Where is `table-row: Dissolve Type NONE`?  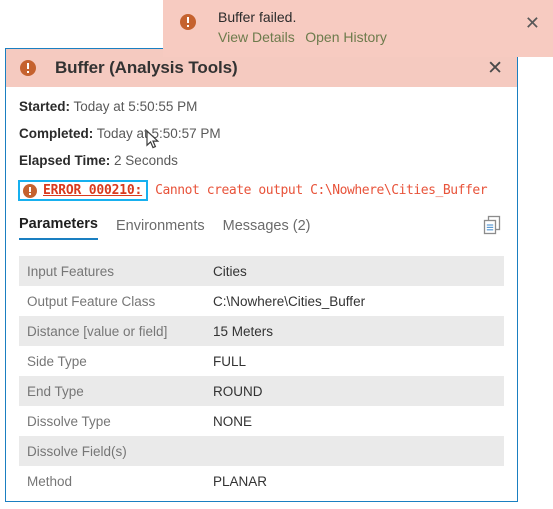 table-row: Dissolve Type NONE is located at coordinates (261, 421).